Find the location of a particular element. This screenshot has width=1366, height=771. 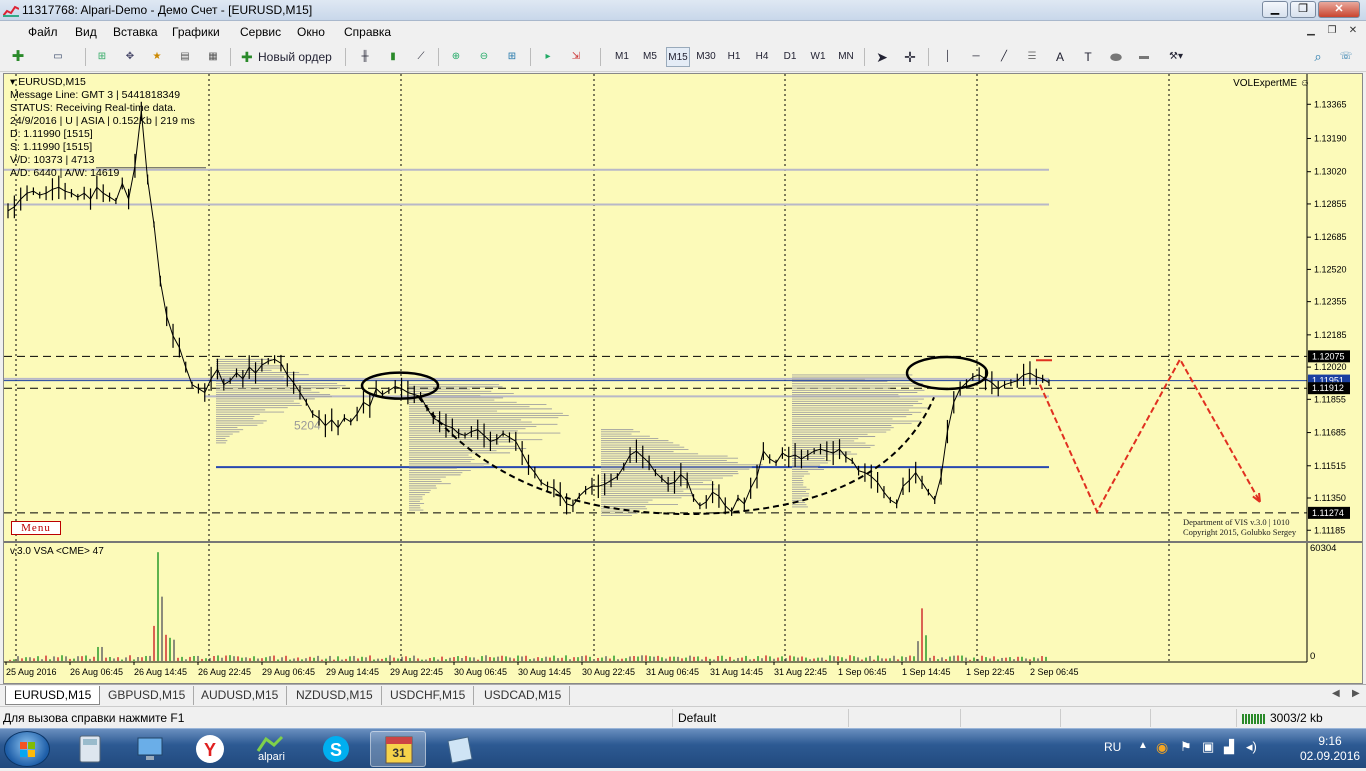

time-tick-label: 29 Aug 06:45 is located at coordinates (288, 672).